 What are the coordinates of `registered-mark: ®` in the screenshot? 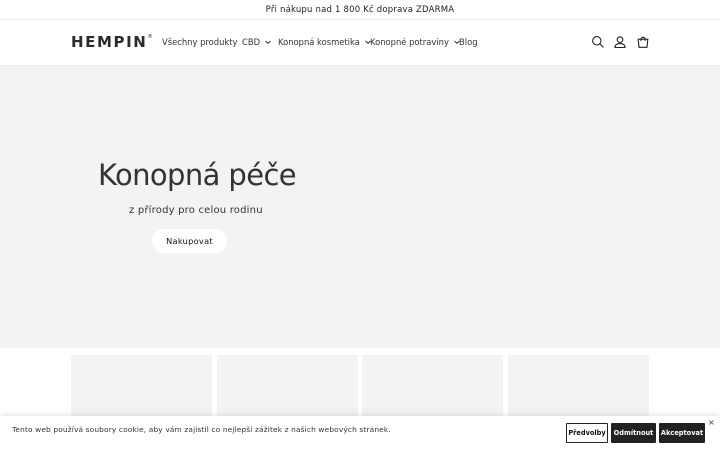 It's located at (150, 37).